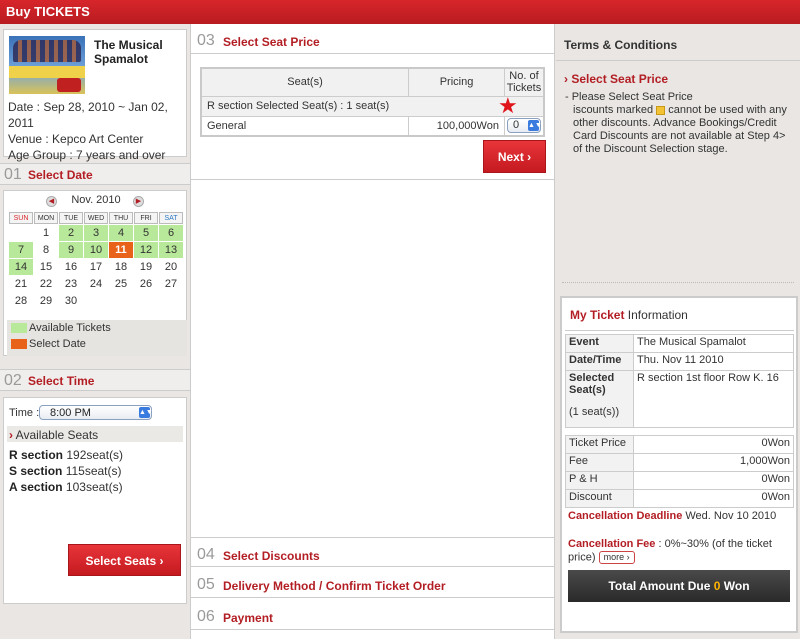 Image resolution: width=800 pixels, height=639 pixels. I want to click on calendar-day-28: 28, so click(21, 301).